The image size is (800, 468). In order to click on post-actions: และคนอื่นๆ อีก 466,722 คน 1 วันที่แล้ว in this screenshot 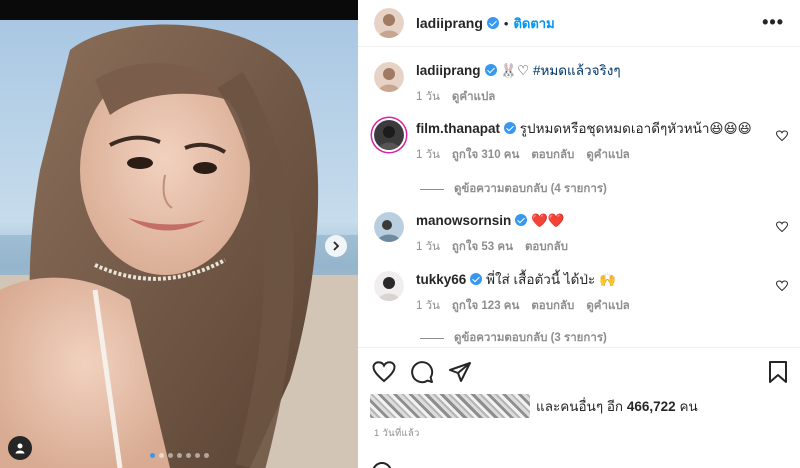, I will do `click(579, 407)`.